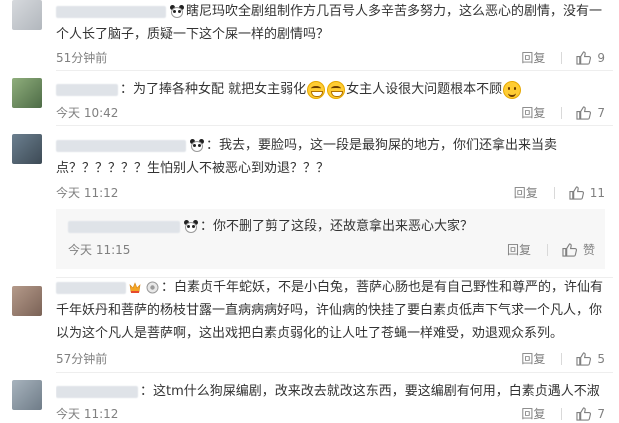  What do you see at coordinates (601, 358) in the screenshot?
I see `like-count: 5` at bounding box center [601, 358].